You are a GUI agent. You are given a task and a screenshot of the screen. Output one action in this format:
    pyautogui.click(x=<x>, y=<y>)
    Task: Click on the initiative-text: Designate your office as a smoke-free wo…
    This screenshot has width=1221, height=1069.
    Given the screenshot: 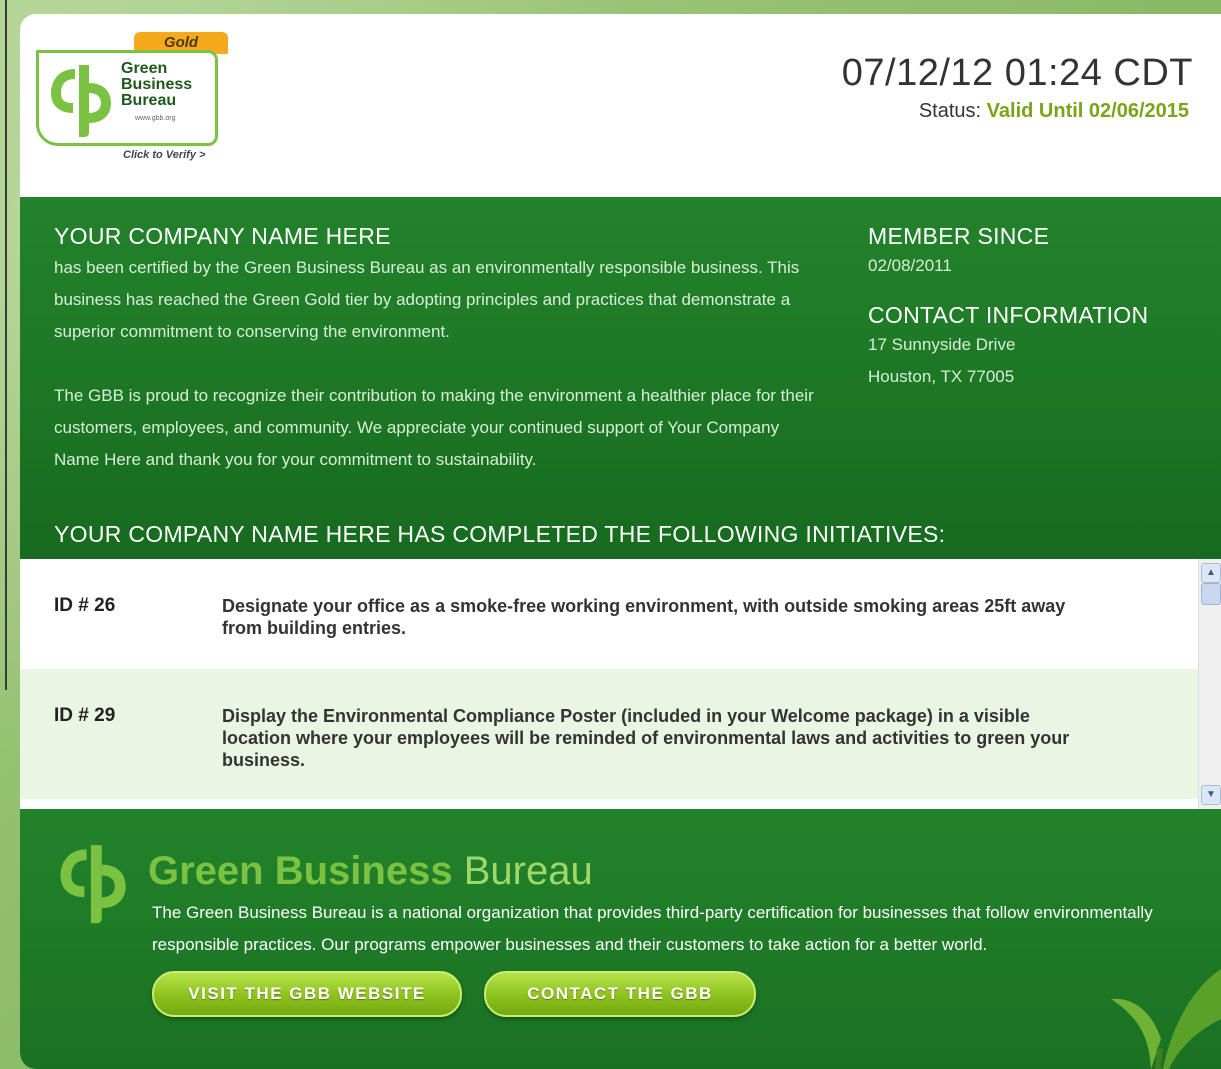 What is the action you would take?
    pyautogui.click(x=644, y=617)
    